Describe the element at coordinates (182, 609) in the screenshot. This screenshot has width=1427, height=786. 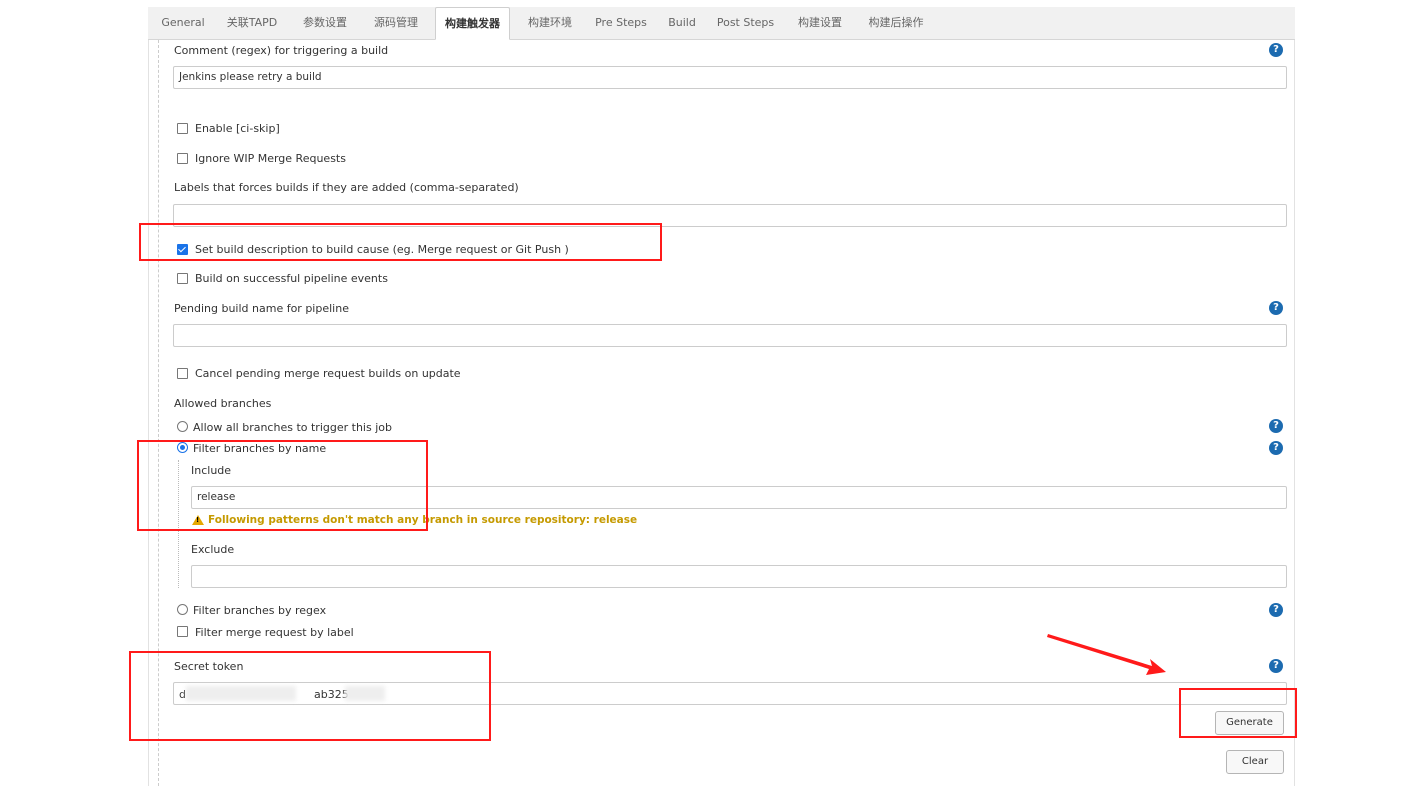
I see `filter-branches-by-regex-radio` at that location.